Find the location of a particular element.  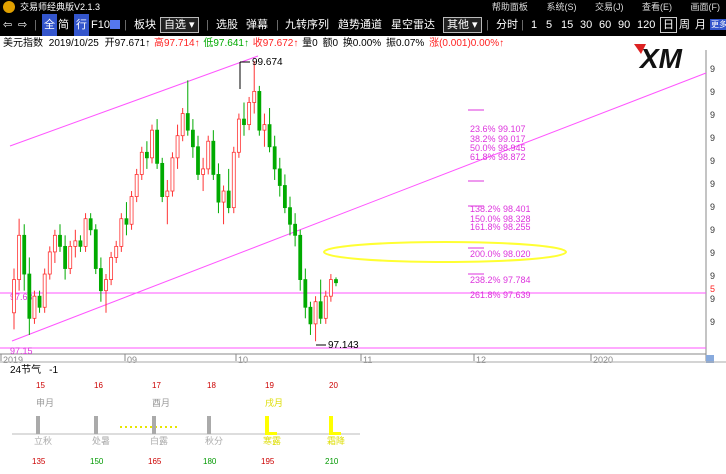

xuangu-button: 选股 is located at coordinates (227, 25).